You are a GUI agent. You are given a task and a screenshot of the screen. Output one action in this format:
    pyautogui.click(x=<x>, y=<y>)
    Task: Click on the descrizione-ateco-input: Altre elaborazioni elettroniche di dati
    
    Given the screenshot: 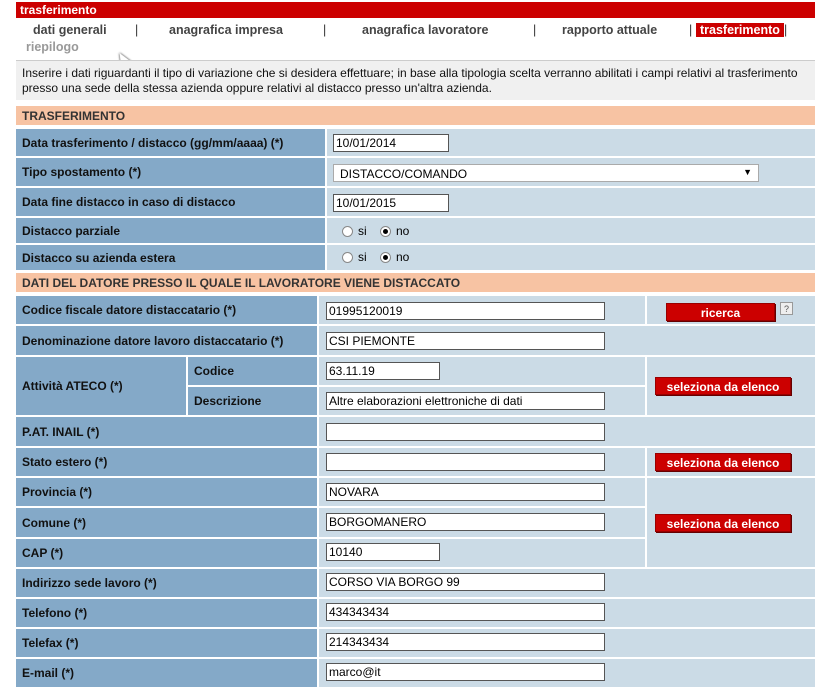 What is the action you would take?
    pyautogui.click(x=465, y=401)
    